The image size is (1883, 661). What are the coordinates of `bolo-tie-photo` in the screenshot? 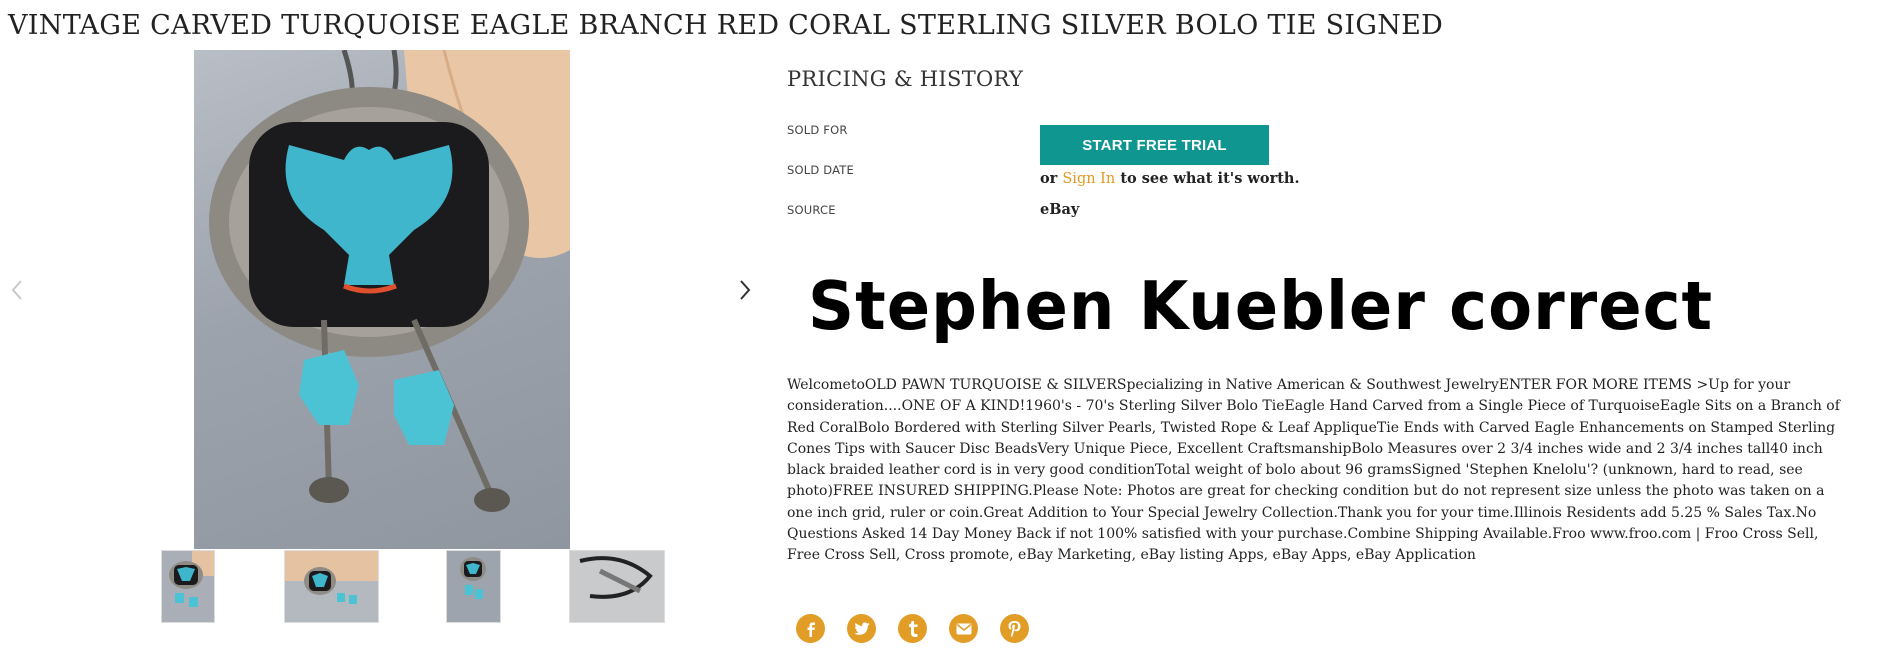 It's located at (389, 281).